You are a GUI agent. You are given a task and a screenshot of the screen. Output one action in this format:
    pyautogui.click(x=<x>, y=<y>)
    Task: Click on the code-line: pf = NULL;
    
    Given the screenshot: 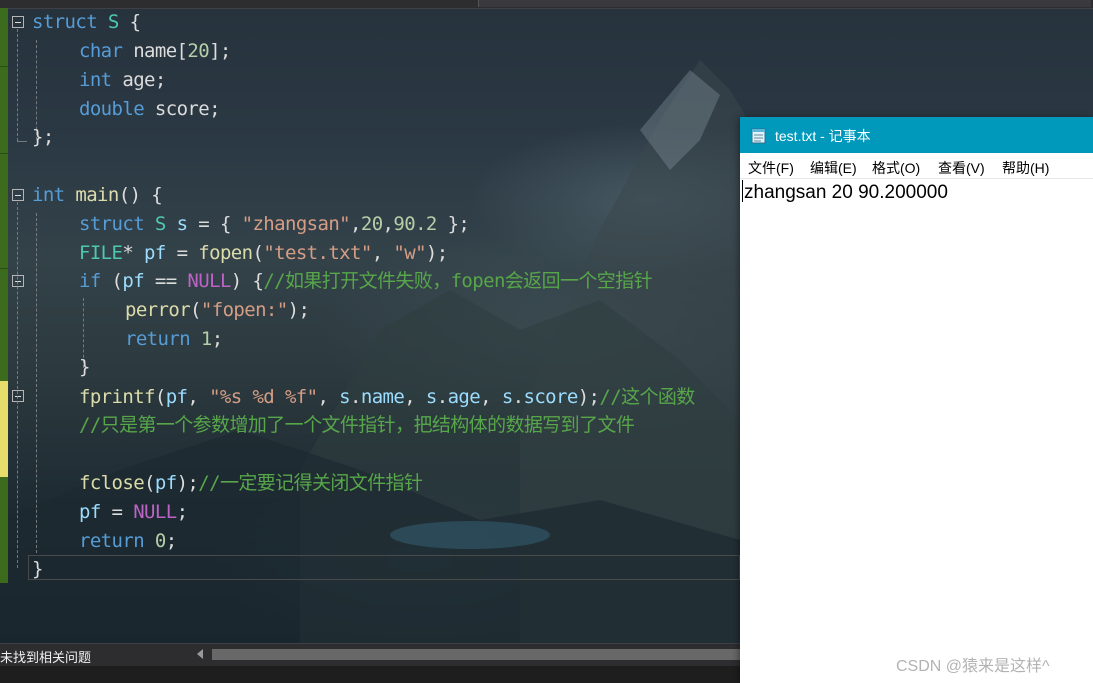 What is the action you would take?
    pyautogui.click(x=133, y=512)
    